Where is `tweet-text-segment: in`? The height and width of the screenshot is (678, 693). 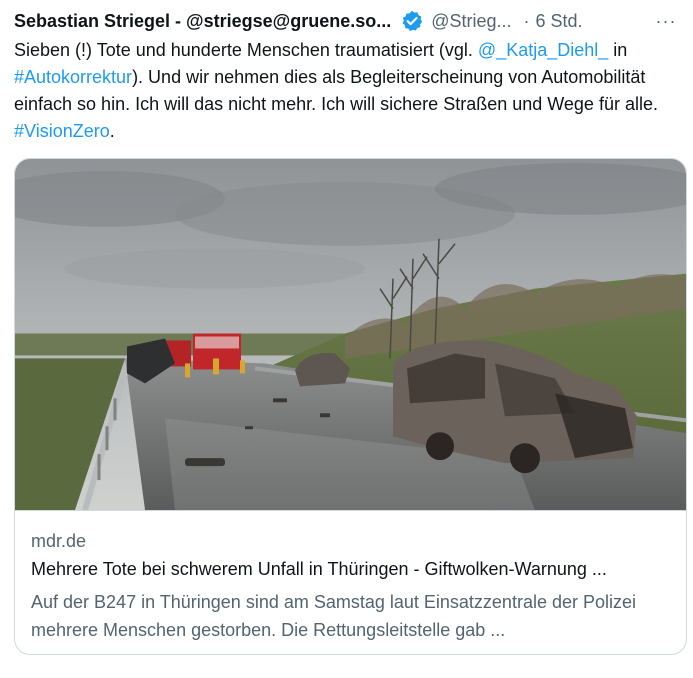 tweet-text-segment: in is located at coordinates (618, 50).